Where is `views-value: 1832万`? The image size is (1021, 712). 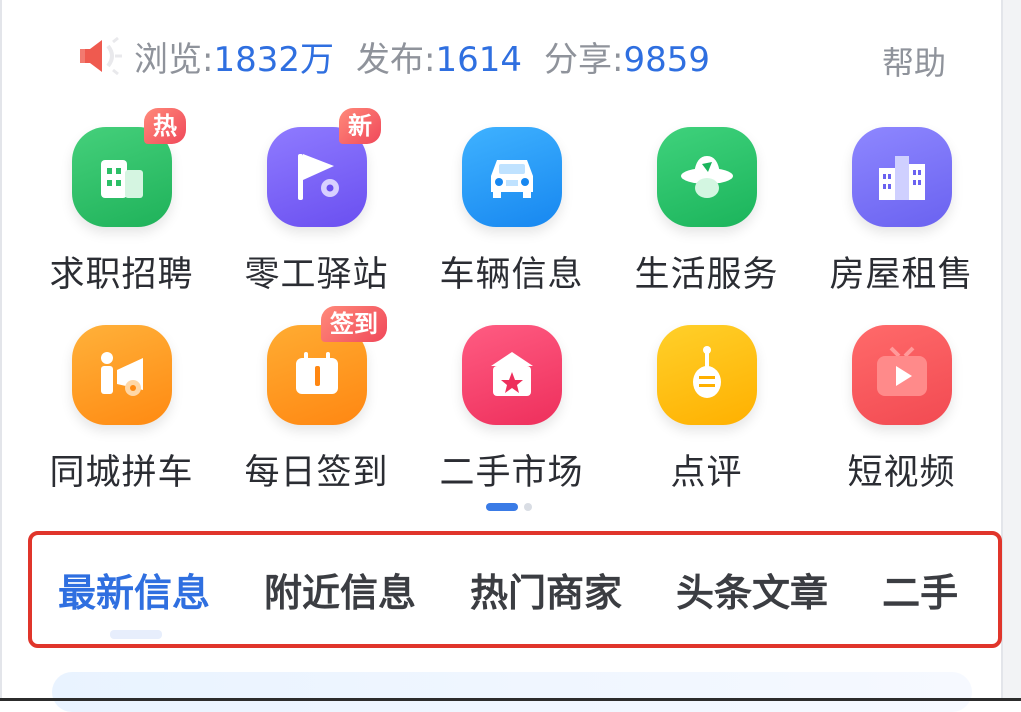 views-value: 1832万 is located at coordinates (273, 59).